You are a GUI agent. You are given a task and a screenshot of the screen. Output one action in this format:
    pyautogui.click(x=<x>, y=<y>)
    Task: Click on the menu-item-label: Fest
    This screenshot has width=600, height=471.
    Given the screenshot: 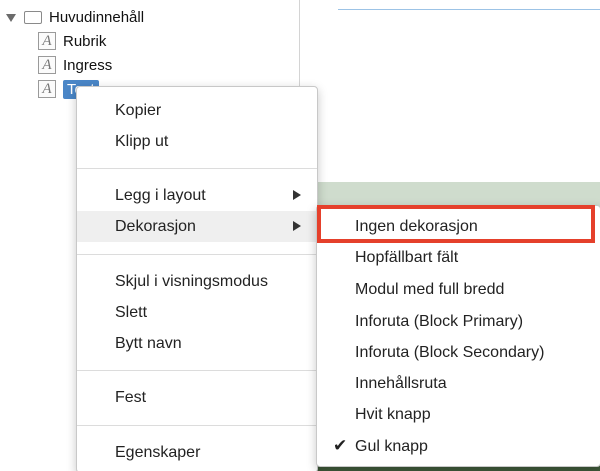 What is the action you would take?
    pyautogui.click(x=131, y=397)
    